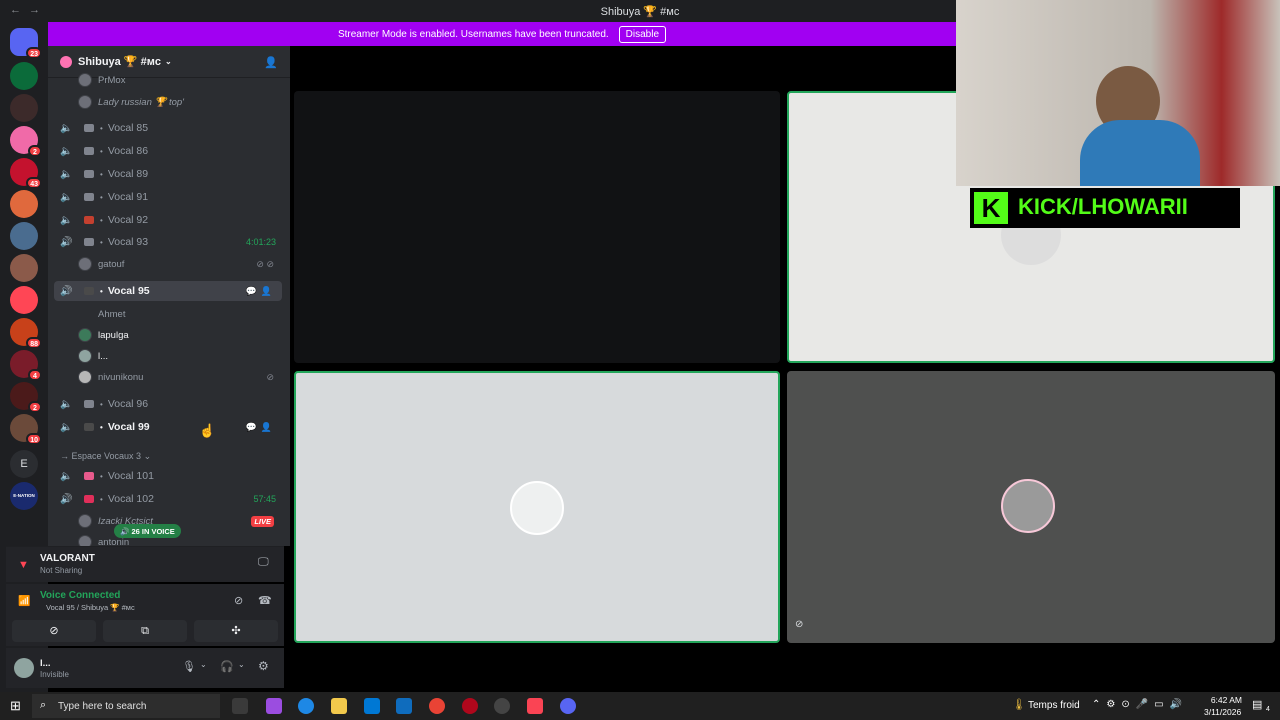 This screenshot has width=1280, height=720. I want to click on store-icon, so click(372, 706).